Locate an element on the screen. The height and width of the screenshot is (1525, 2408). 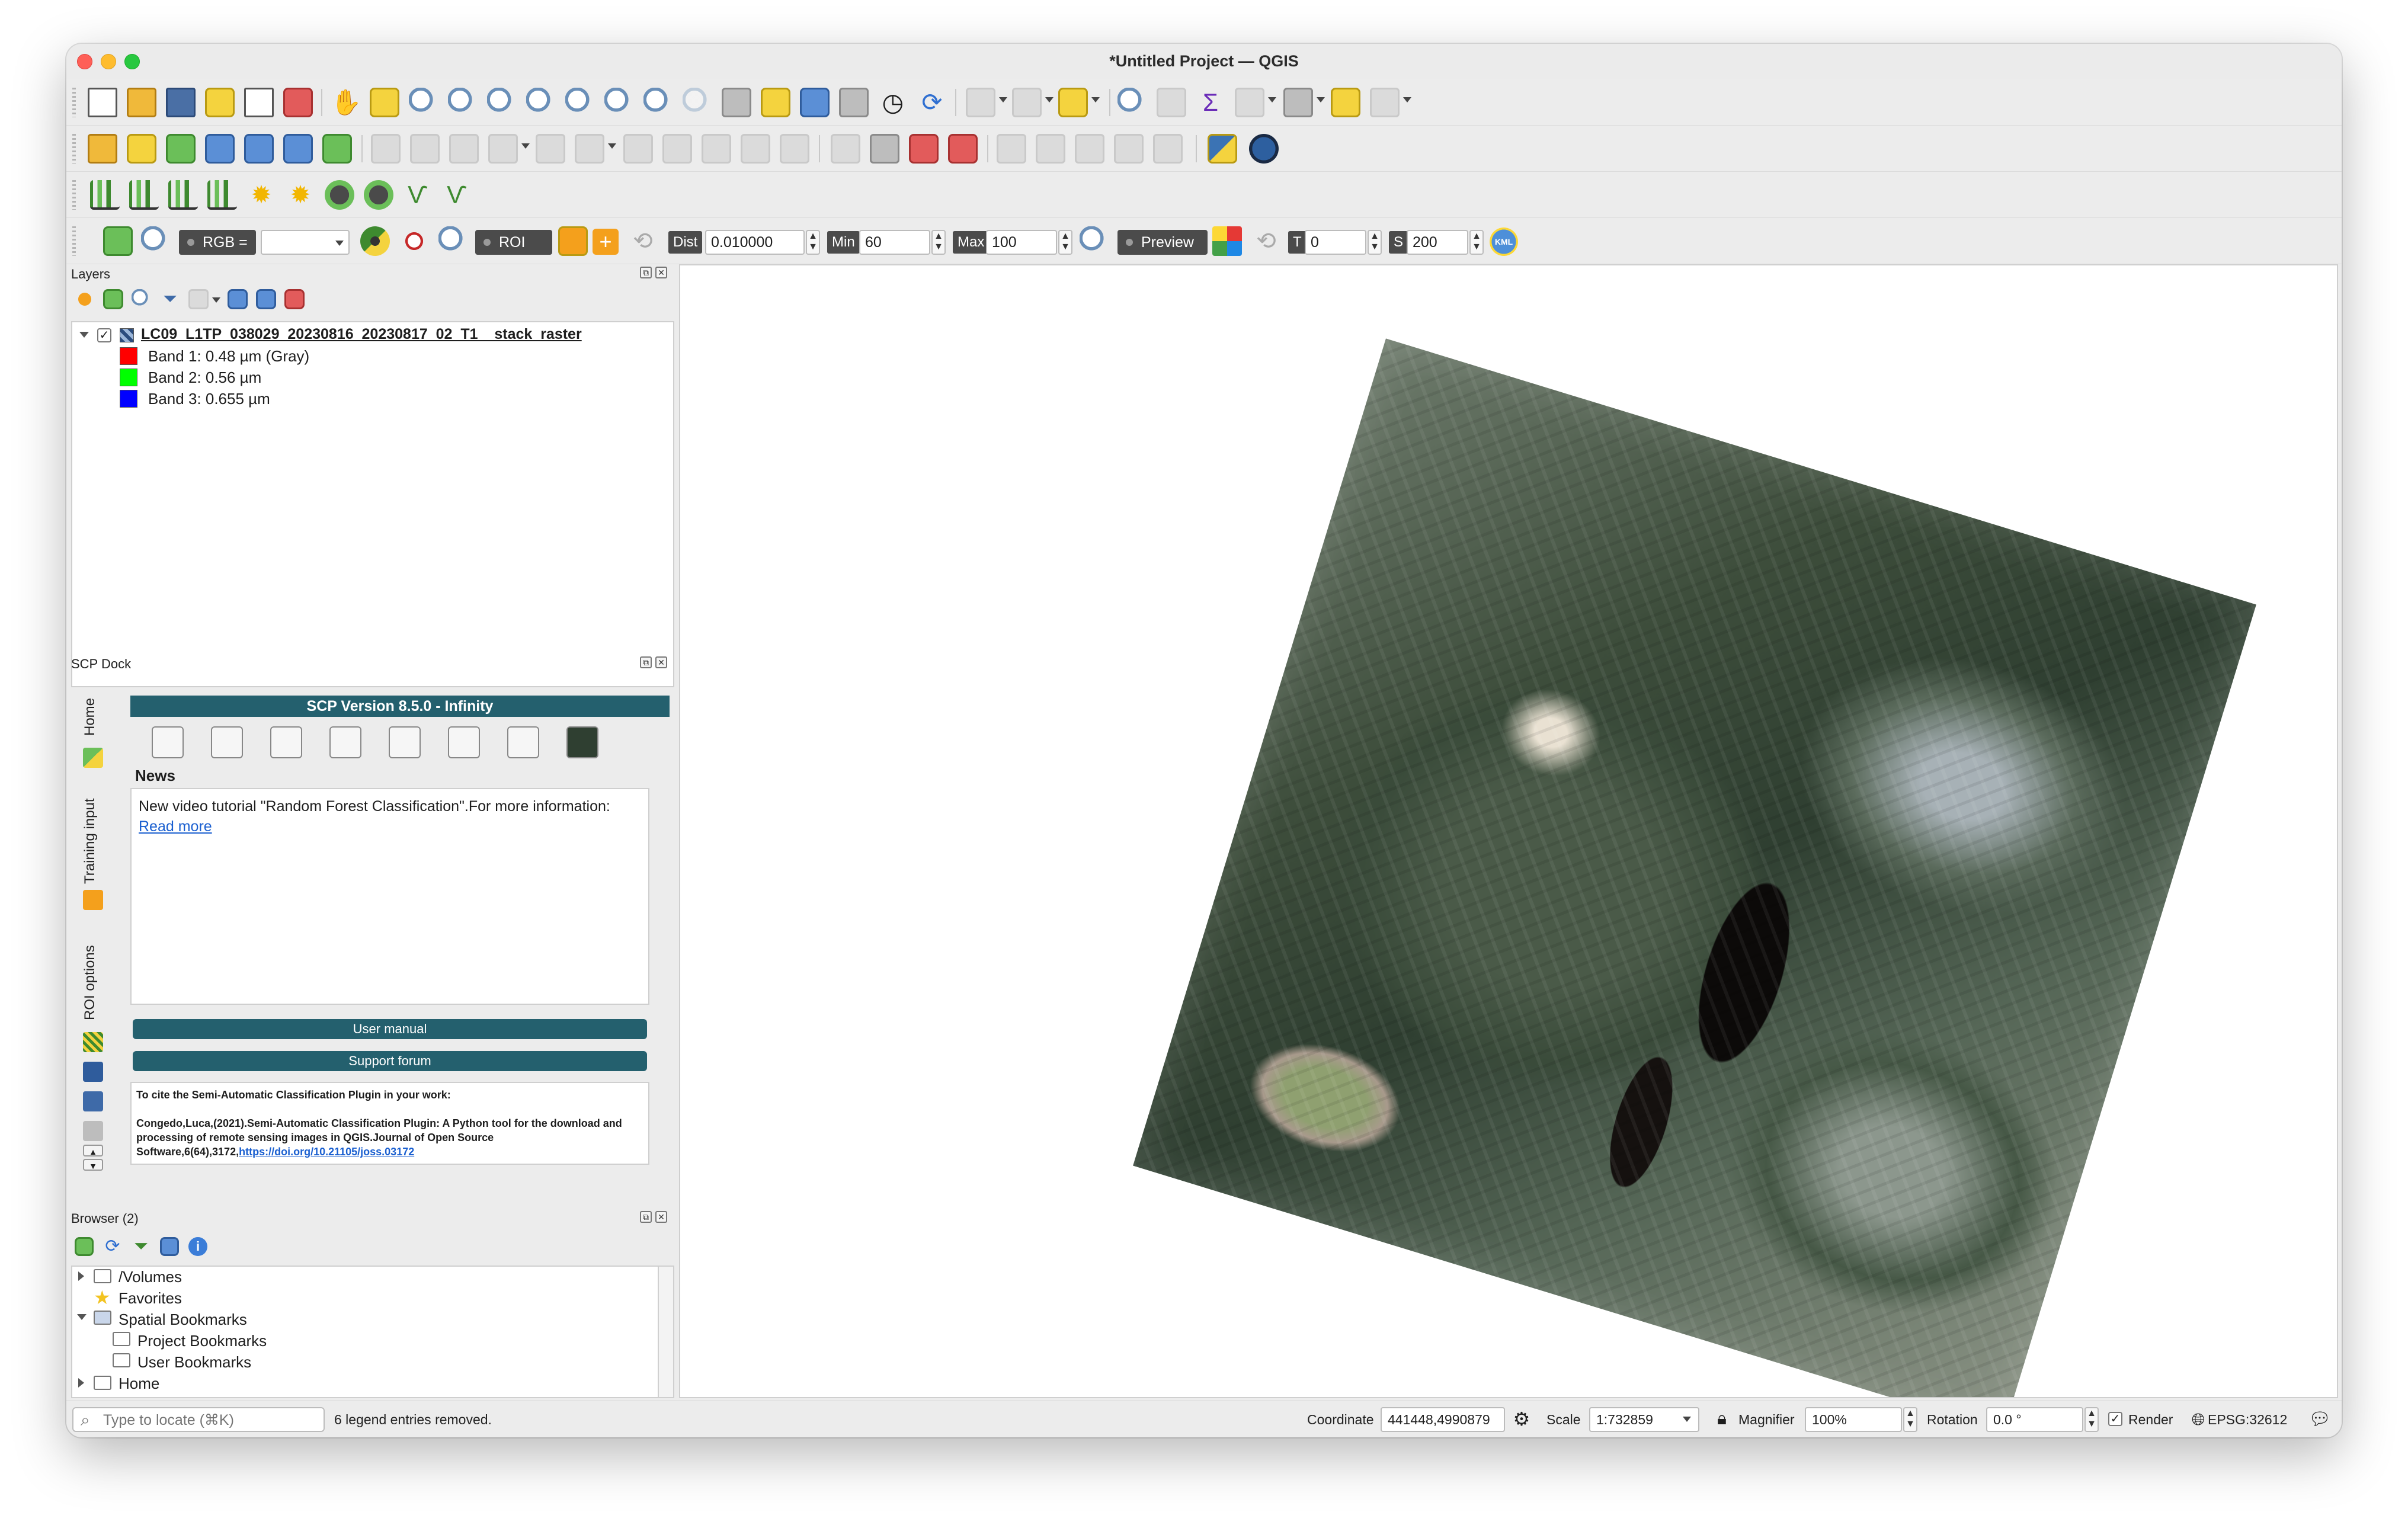
band-processing-icon is located at coordinates (405, 742).